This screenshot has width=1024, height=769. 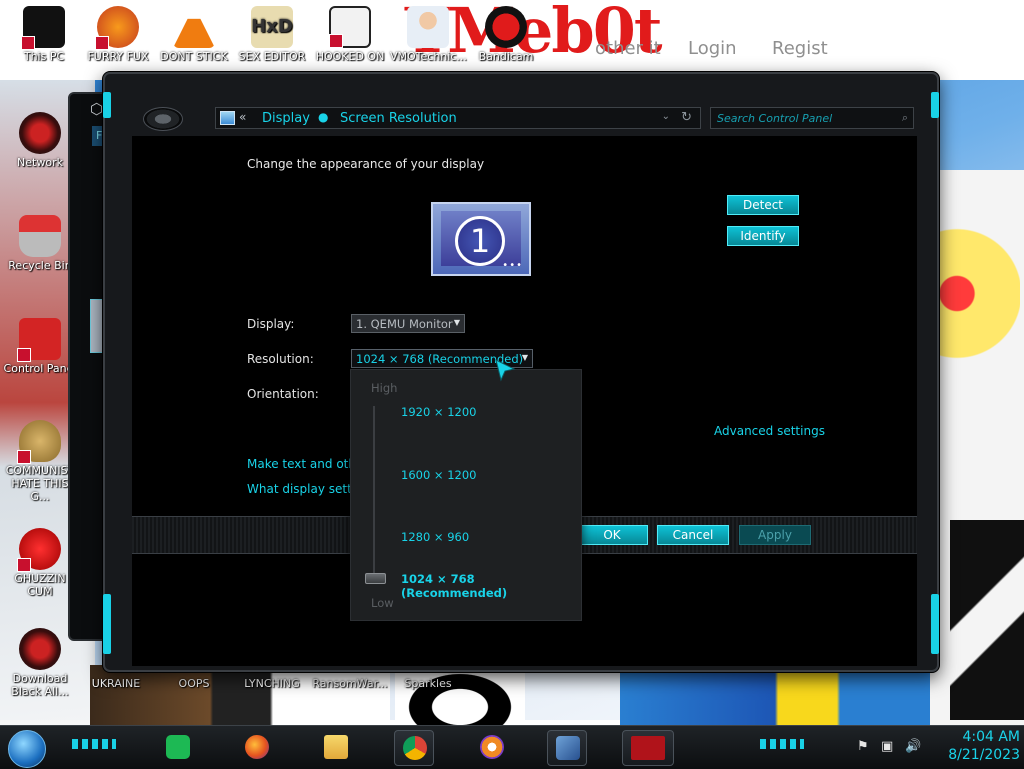 I want to click on desktop-icon-label: FURRY FUX, so click(x=118, y=56).